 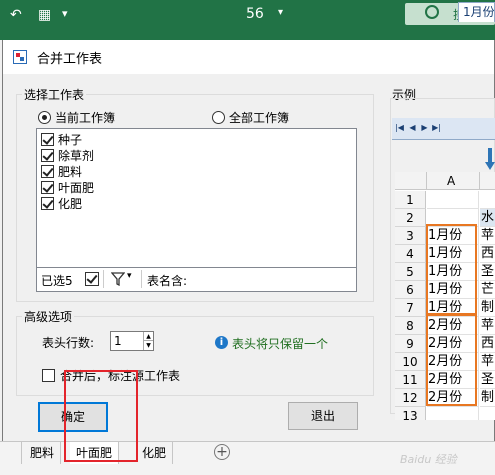 What do you see at coordinates (70, 59) in the screenshot?
I see `dialog-title: 合并工作表` at bounding box center [70, 59].